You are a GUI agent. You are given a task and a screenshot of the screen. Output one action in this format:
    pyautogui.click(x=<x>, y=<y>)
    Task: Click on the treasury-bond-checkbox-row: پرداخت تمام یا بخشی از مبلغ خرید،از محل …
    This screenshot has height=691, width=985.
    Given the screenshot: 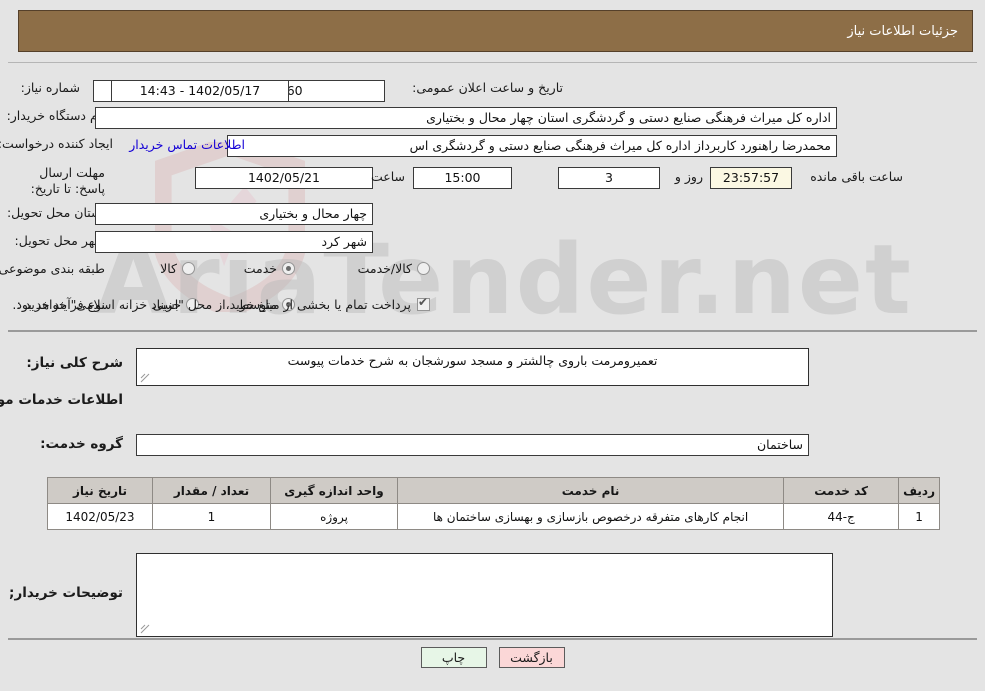 What is the action you would take?
    pyautogui.click(x=221, y=303)
    